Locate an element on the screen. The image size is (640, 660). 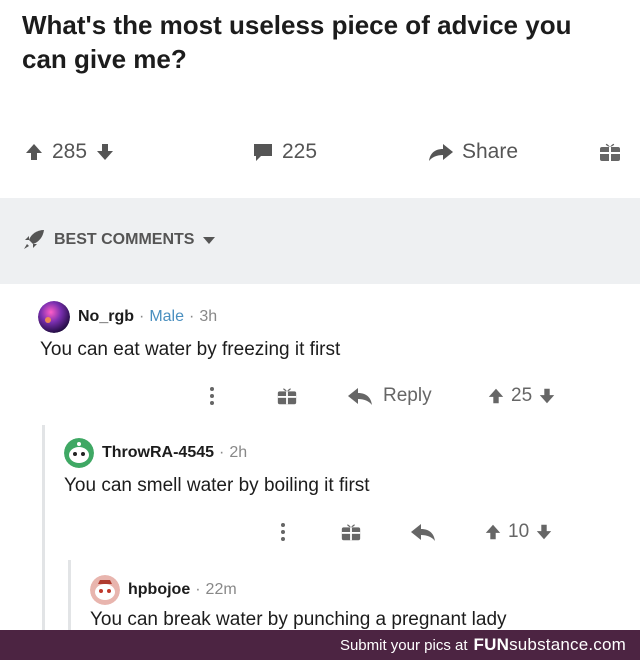
brand-rest: substance.com is located at coordinates (567, 644).